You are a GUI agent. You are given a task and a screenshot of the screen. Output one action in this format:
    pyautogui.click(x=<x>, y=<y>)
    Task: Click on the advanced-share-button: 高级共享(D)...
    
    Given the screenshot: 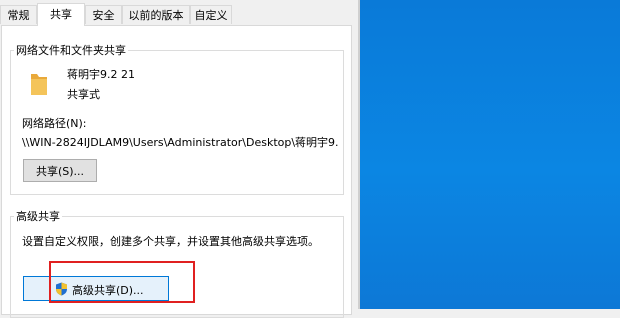 What is the action you would take?
    pyautogui.click(x=96, y=288)
    